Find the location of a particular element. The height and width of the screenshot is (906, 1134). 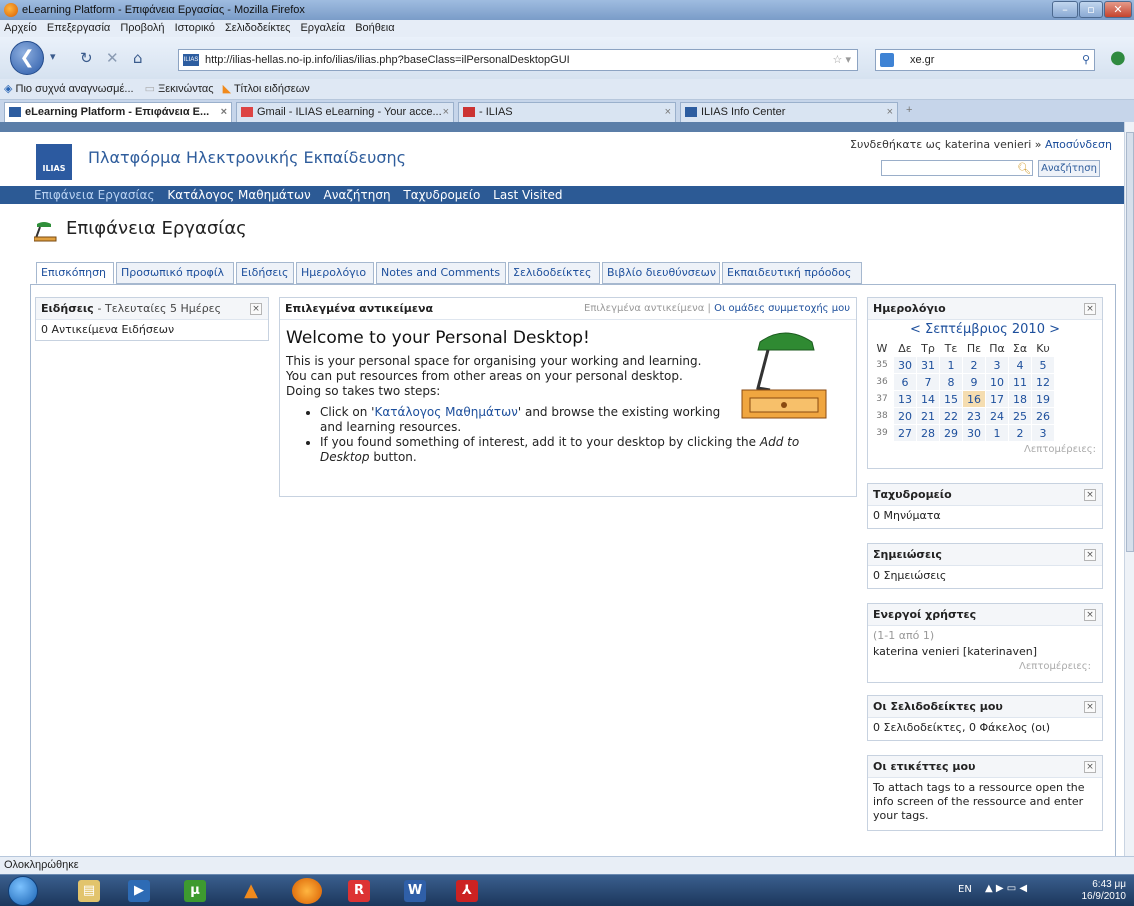

calendar-day: 27 is located at coordinates (905, 433).